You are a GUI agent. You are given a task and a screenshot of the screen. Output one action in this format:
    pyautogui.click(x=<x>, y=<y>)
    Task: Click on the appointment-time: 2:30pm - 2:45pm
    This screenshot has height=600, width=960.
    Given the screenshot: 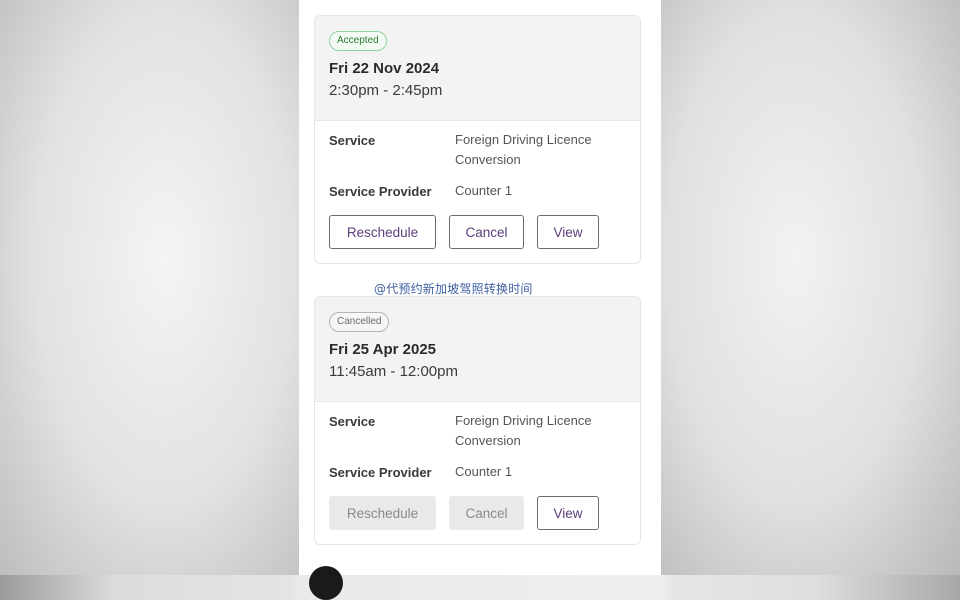 What is the action you would take?
    pyautogui.click(x=386, y=90)
    